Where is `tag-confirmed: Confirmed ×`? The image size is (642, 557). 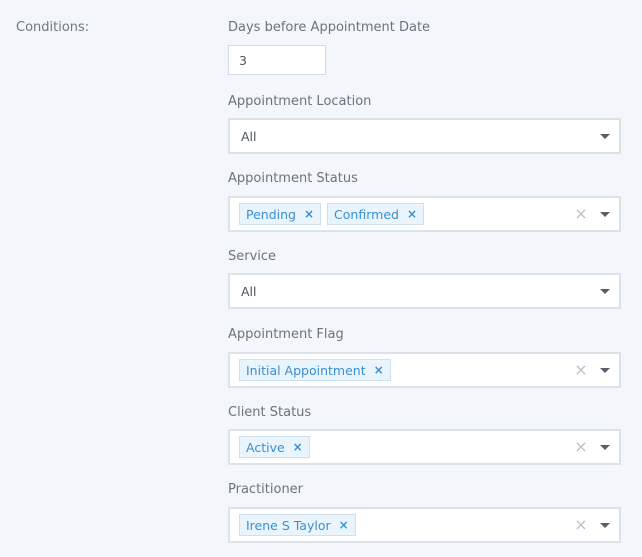
tag-confirmed: Confirmed × is located at coordinates (376, 214).